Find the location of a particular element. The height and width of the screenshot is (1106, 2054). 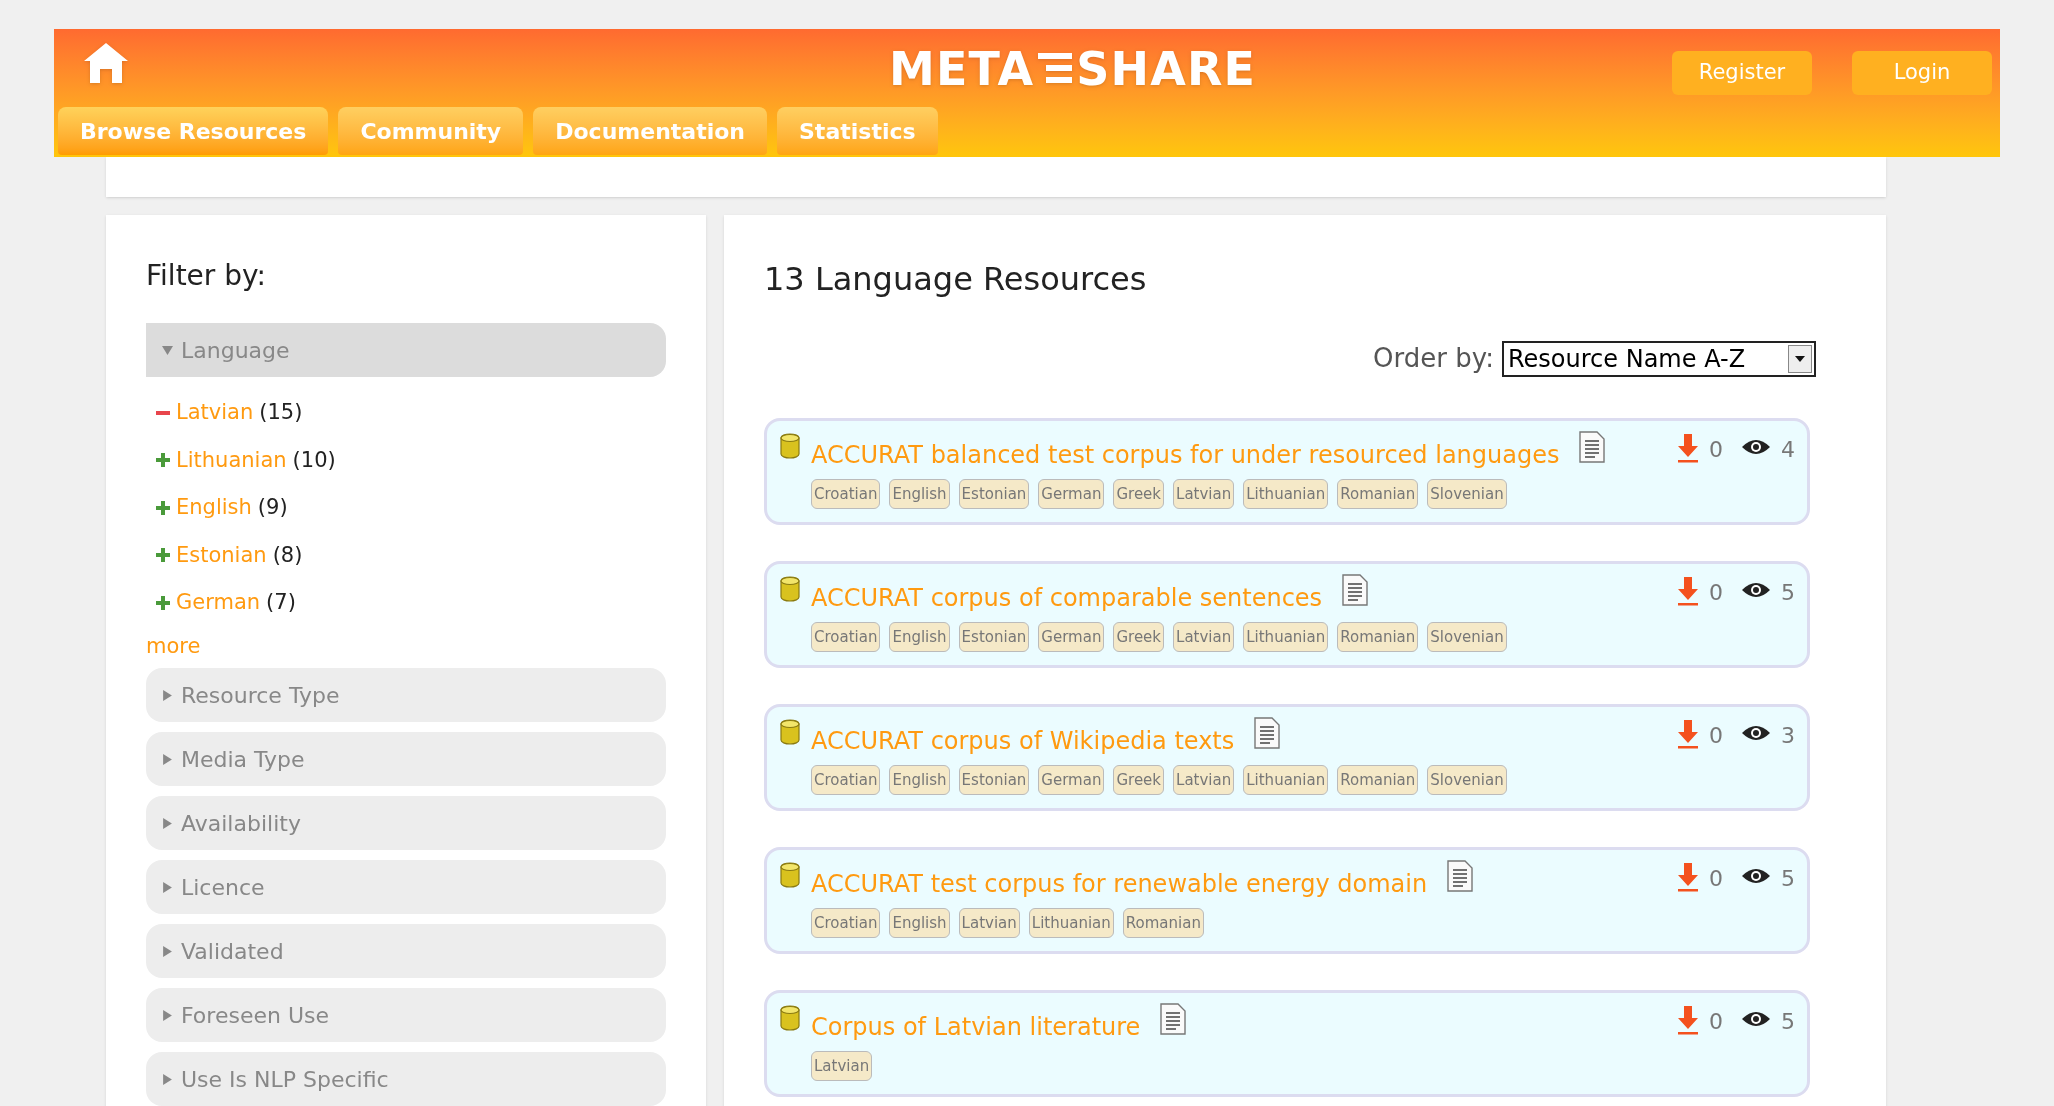

filter-section-header: Validated is located at coordinates (406, 951).